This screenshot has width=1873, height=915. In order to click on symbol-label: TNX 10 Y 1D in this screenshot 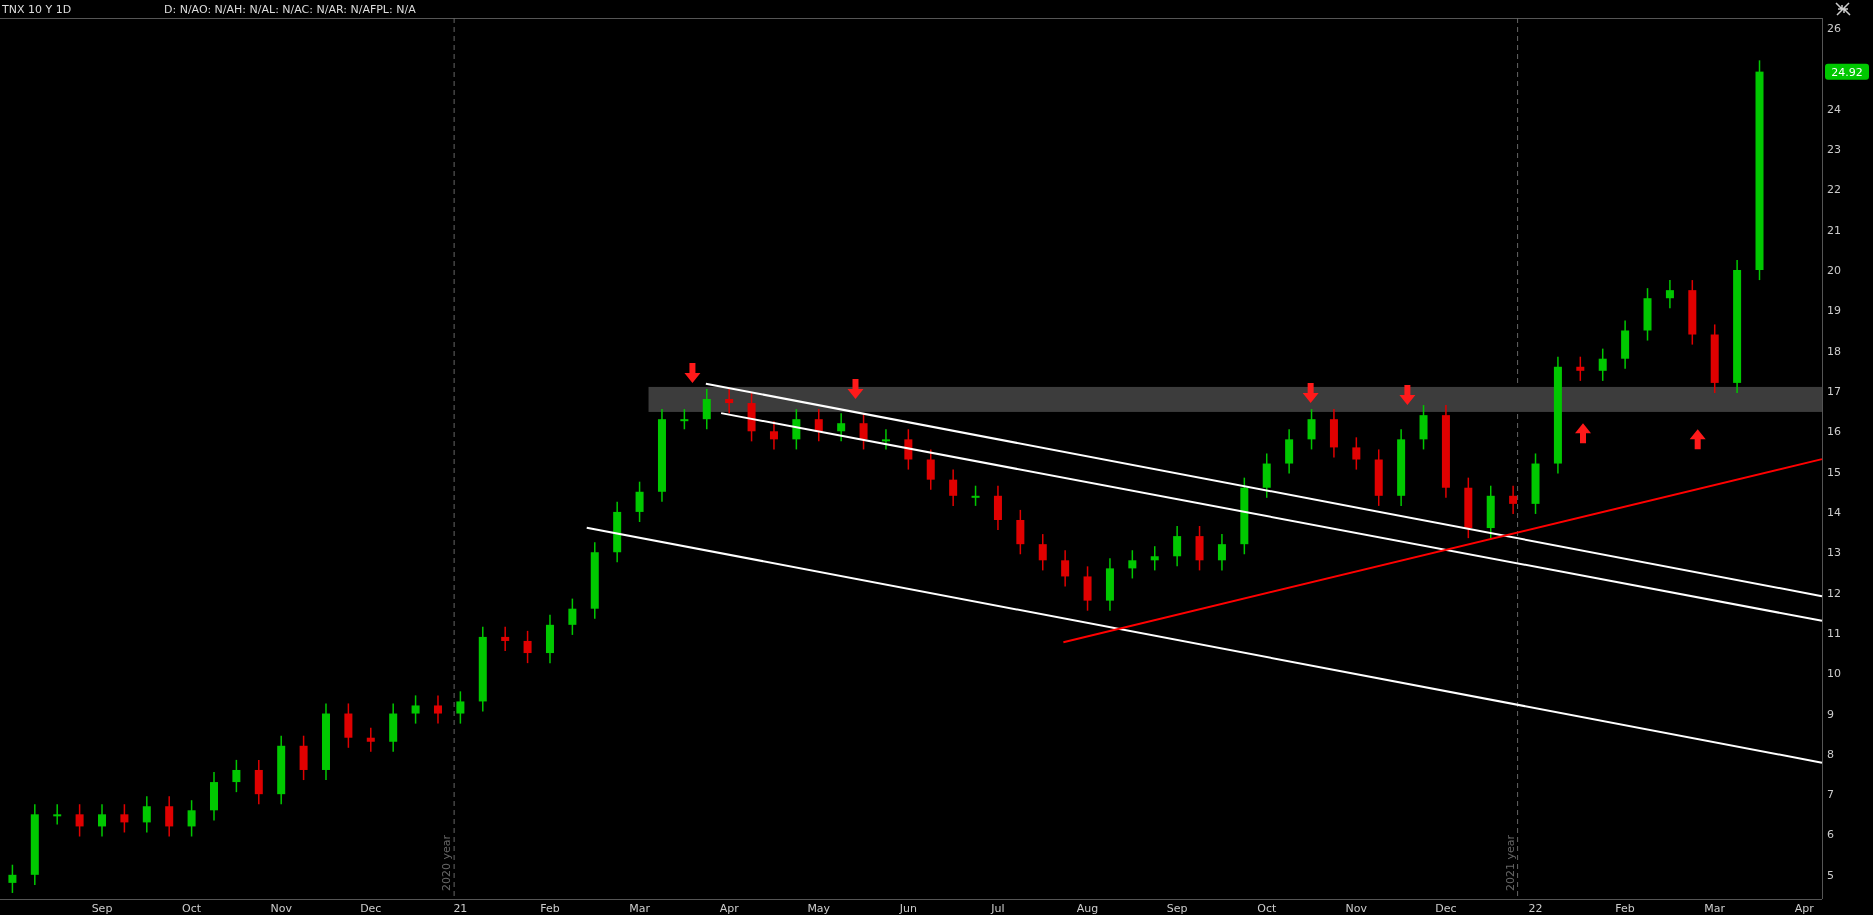, I will do `click(37, 9)`.